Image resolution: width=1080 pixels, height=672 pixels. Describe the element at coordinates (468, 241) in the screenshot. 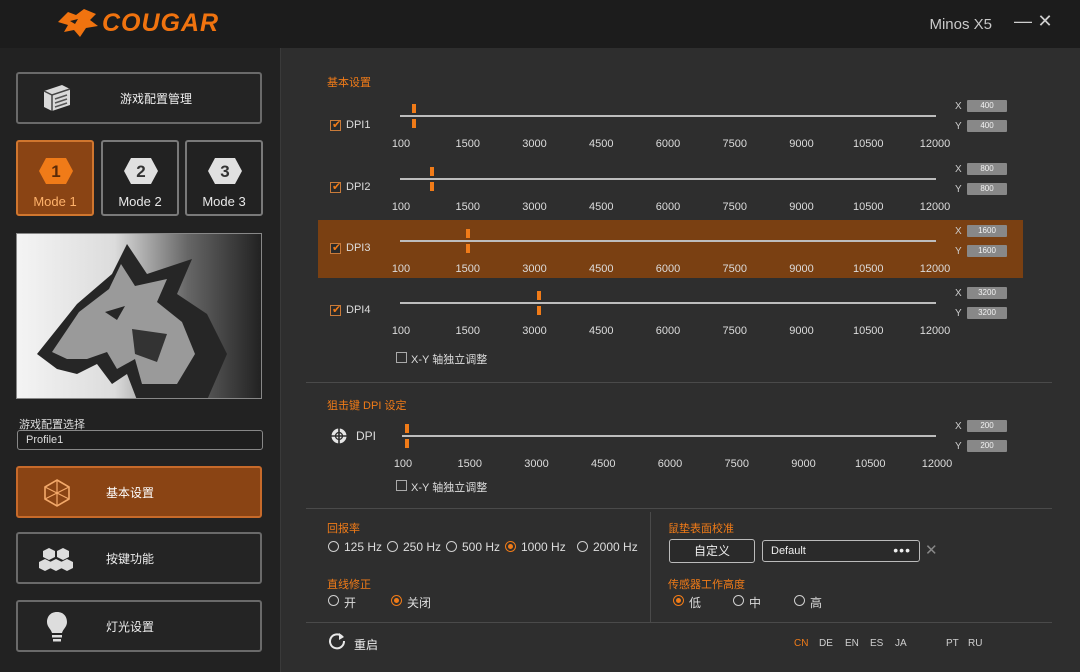

I see `dpi3-slider-thumb` at that location.